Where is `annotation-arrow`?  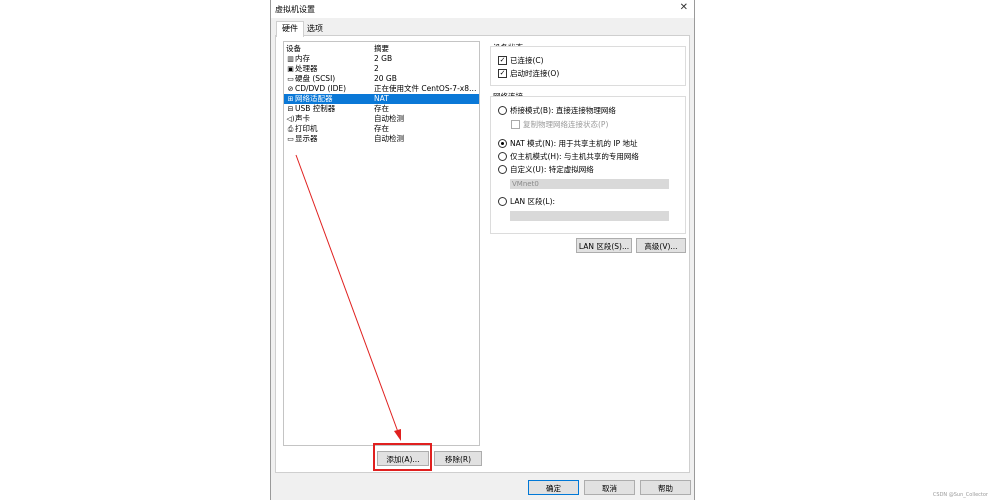
annotation-arrow is located at coordinates (348, 297).